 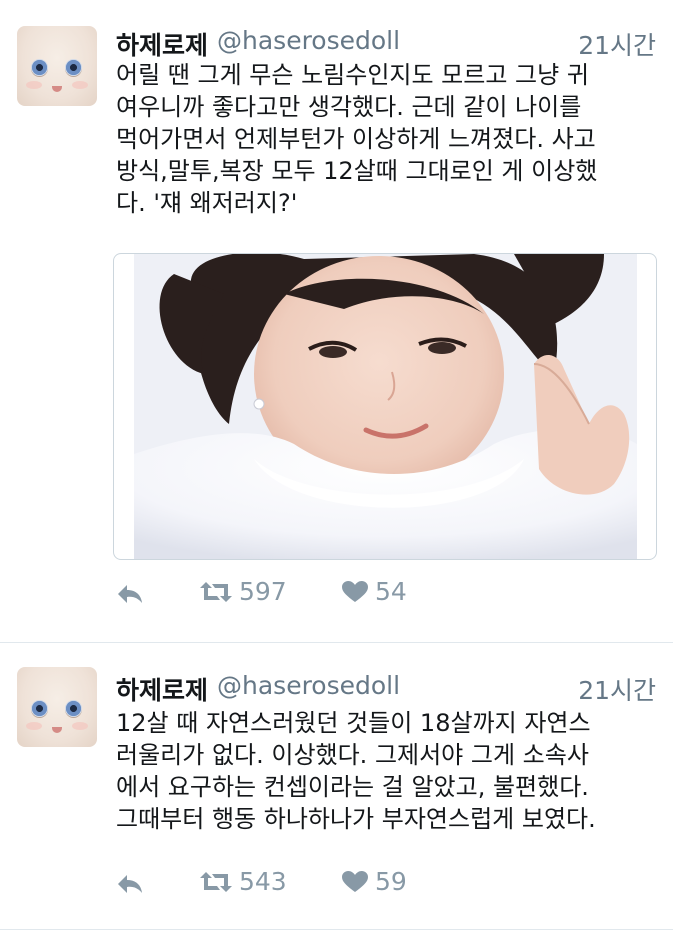 I want to click on tweet-actions: 597 54, so click(x=316, y=597).